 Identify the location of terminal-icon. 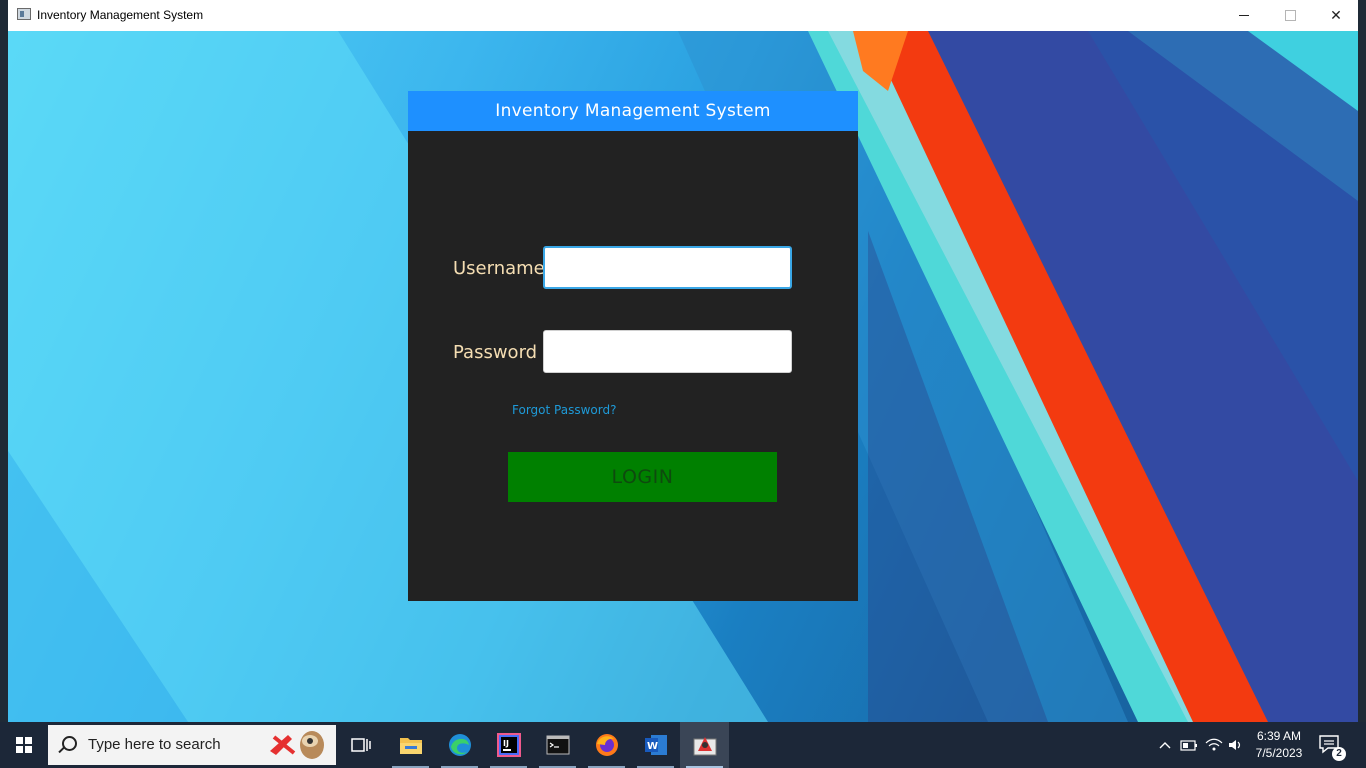
(557, 745).